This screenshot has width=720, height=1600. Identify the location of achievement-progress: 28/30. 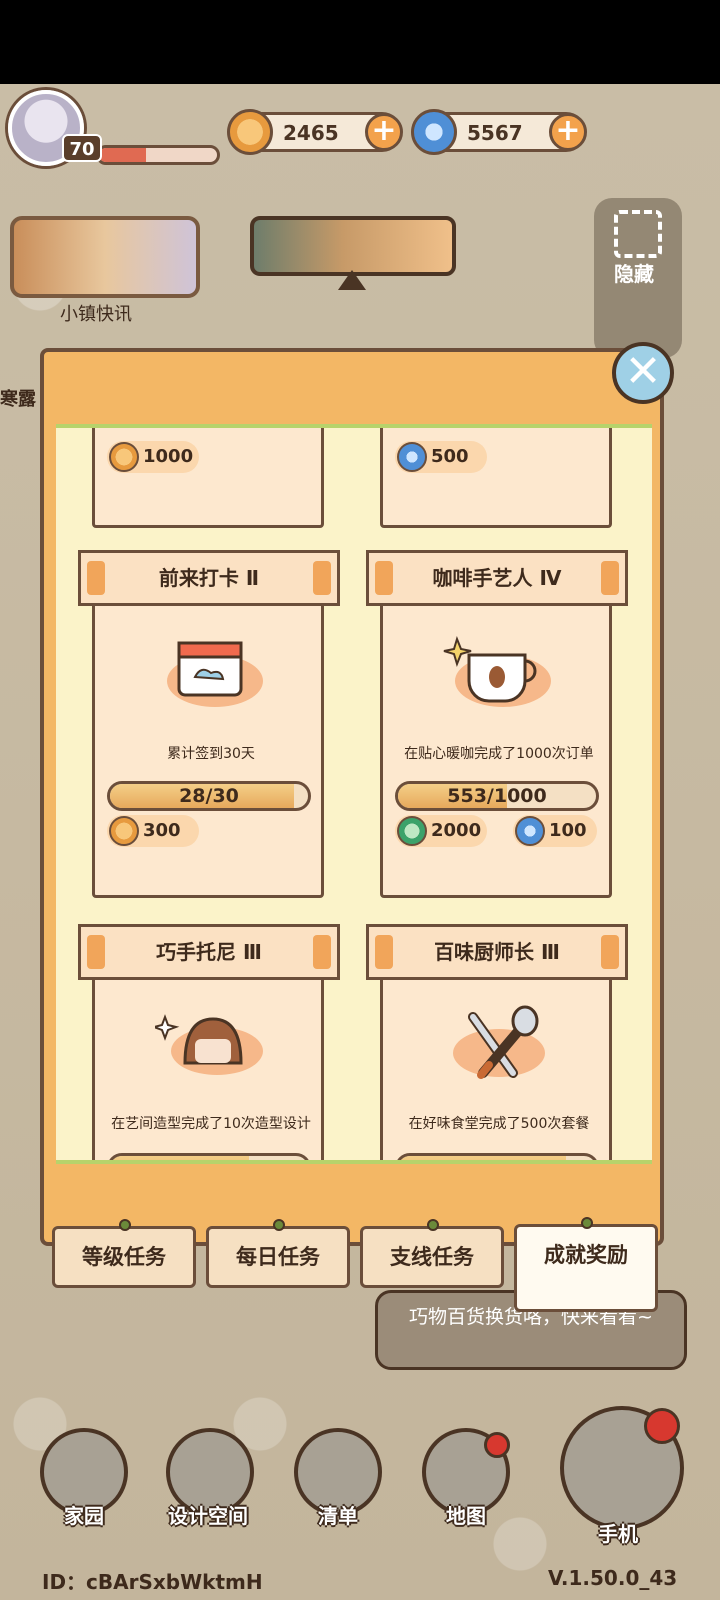
(209, 796).